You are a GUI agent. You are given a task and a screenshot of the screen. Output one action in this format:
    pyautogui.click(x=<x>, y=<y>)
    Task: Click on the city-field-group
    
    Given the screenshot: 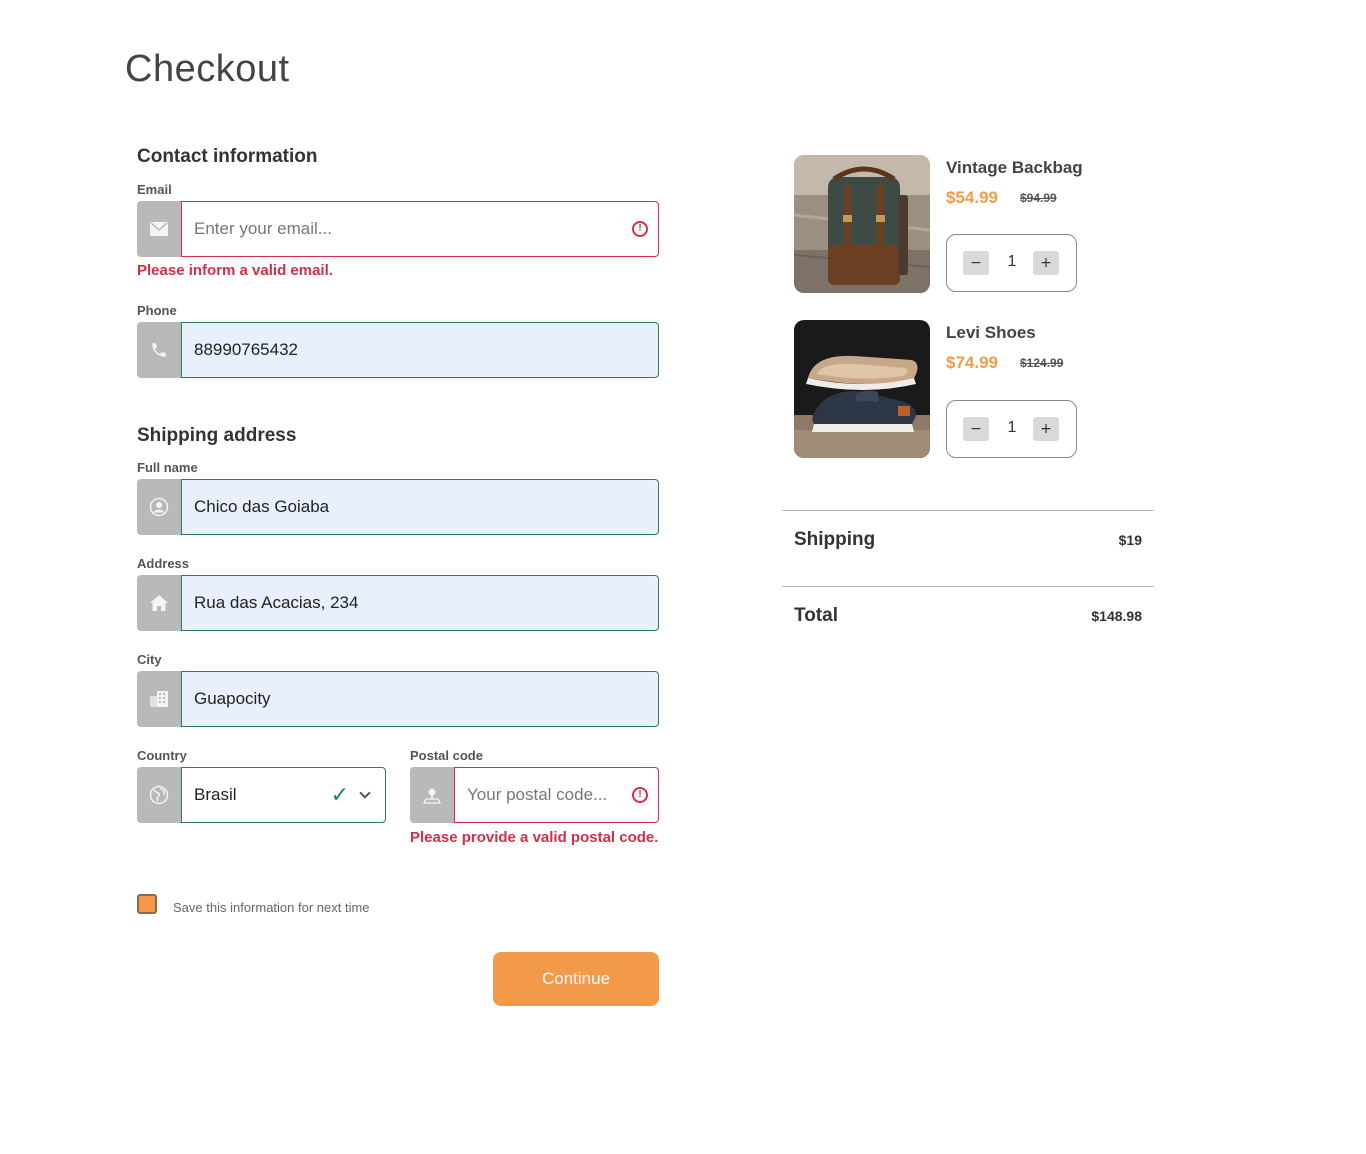 What is the action you would take?
    pyautogui.click(x=398, y=699)
    